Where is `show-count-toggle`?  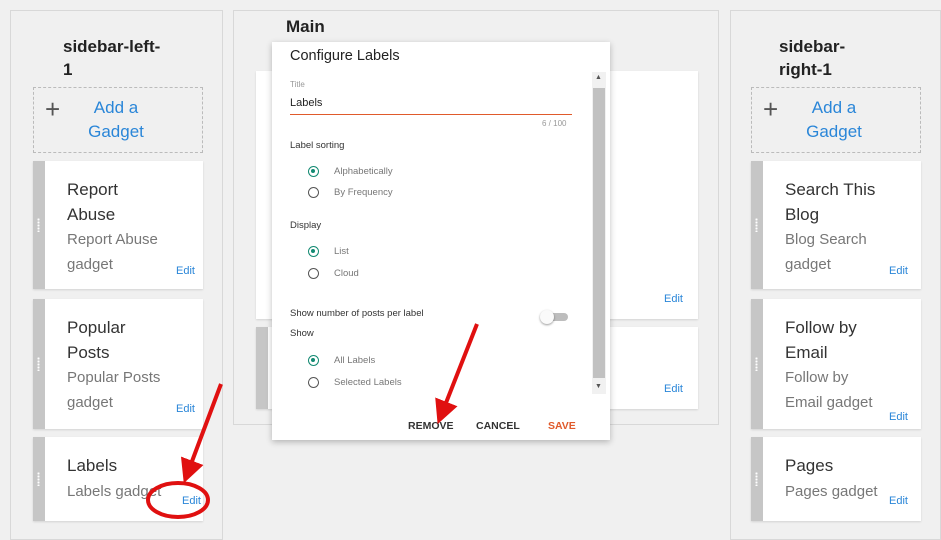 show-count-toggle is located at coordinates (555, 317).